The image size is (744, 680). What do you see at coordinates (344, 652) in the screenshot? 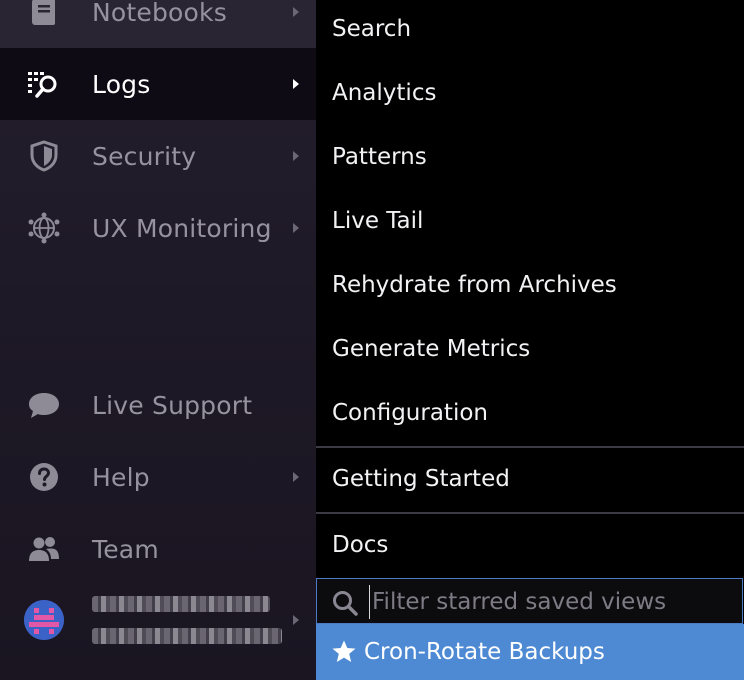
I see `star-icon` at bounding box center [344, 652].